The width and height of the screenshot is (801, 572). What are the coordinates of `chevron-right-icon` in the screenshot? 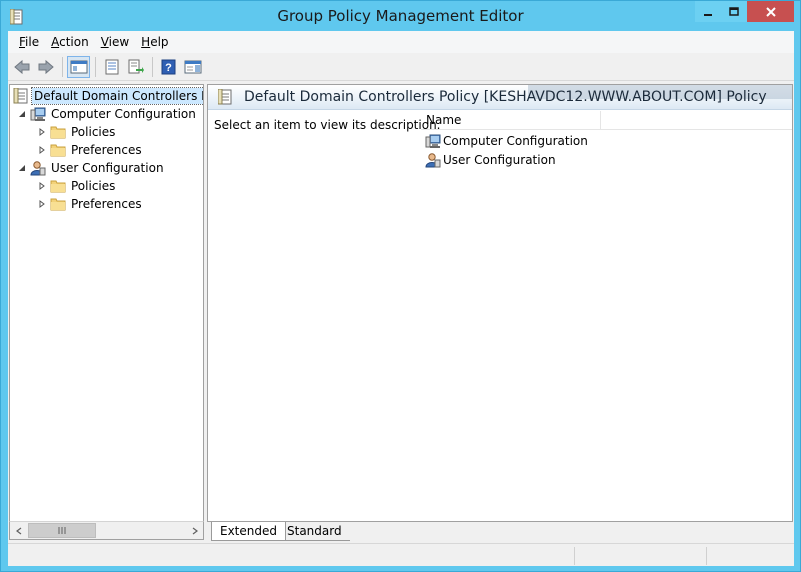 It's located at (195, 530).